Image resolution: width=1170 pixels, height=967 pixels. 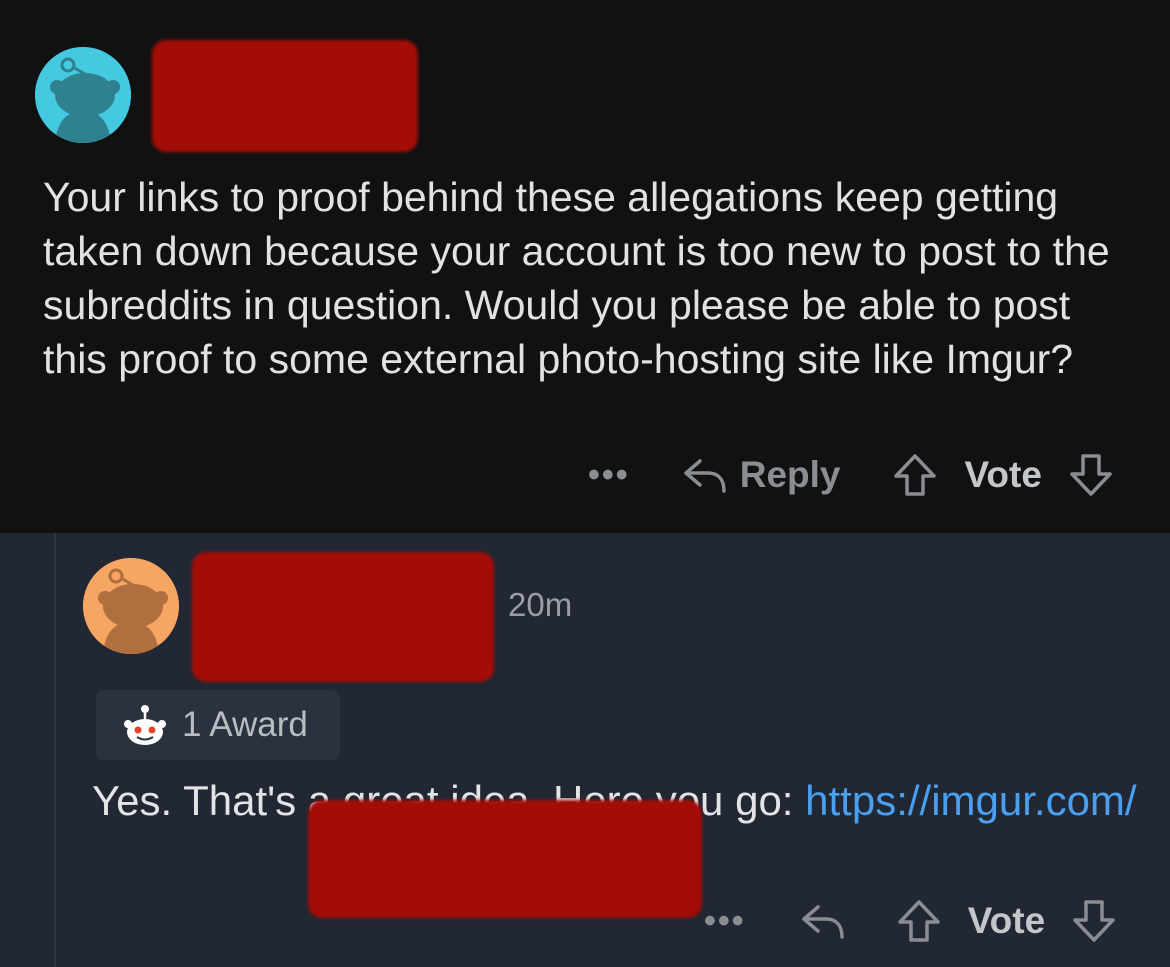 I want to click on comment-timestamp: 20m, so click(x=540, y=604).